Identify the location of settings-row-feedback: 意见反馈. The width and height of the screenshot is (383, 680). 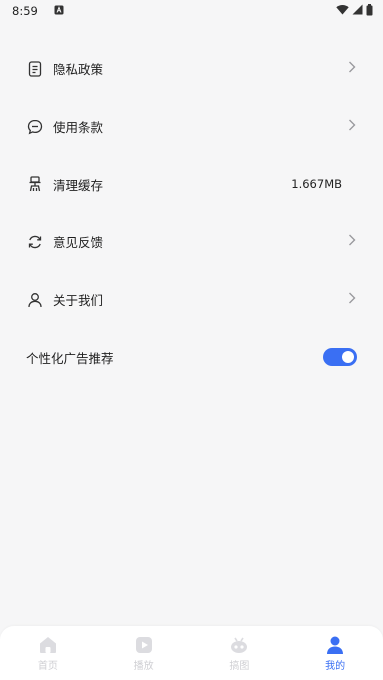
(191, 242).